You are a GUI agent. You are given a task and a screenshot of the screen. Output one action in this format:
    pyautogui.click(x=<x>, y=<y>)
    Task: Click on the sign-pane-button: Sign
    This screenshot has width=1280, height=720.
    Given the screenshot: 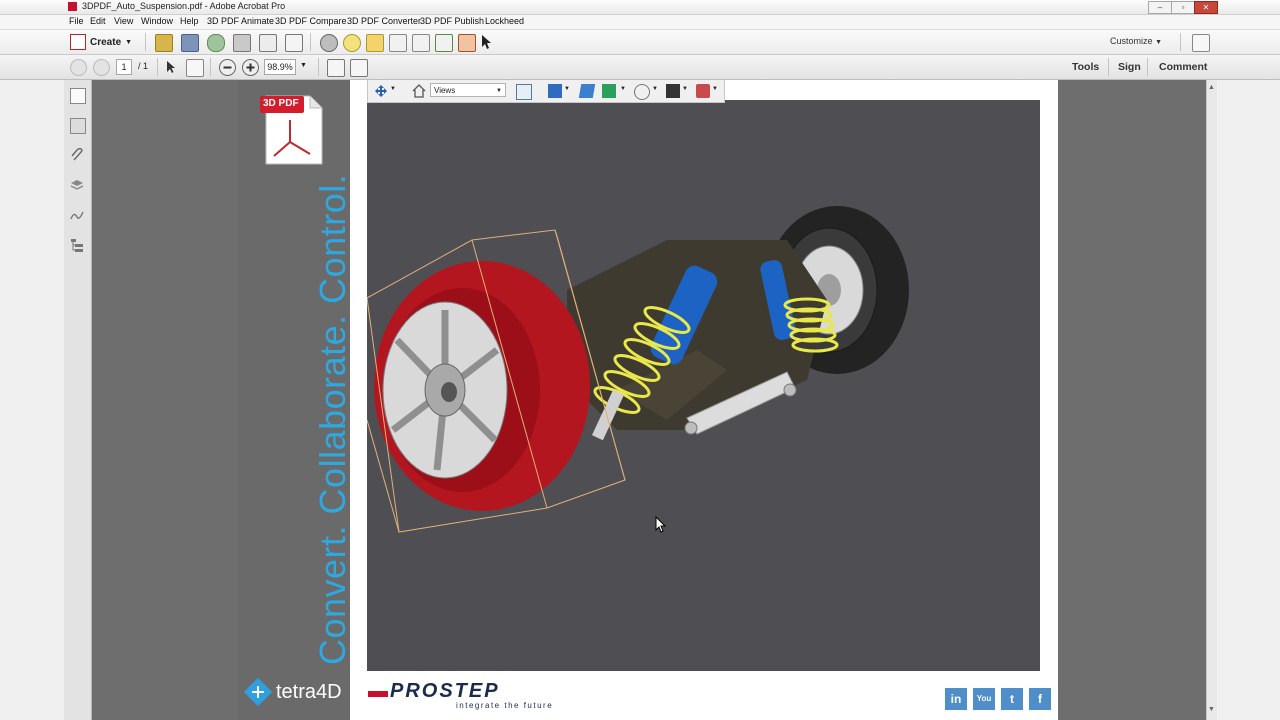 What is the action you would take?
    pyautogui.click(x=1129, y=67)
    